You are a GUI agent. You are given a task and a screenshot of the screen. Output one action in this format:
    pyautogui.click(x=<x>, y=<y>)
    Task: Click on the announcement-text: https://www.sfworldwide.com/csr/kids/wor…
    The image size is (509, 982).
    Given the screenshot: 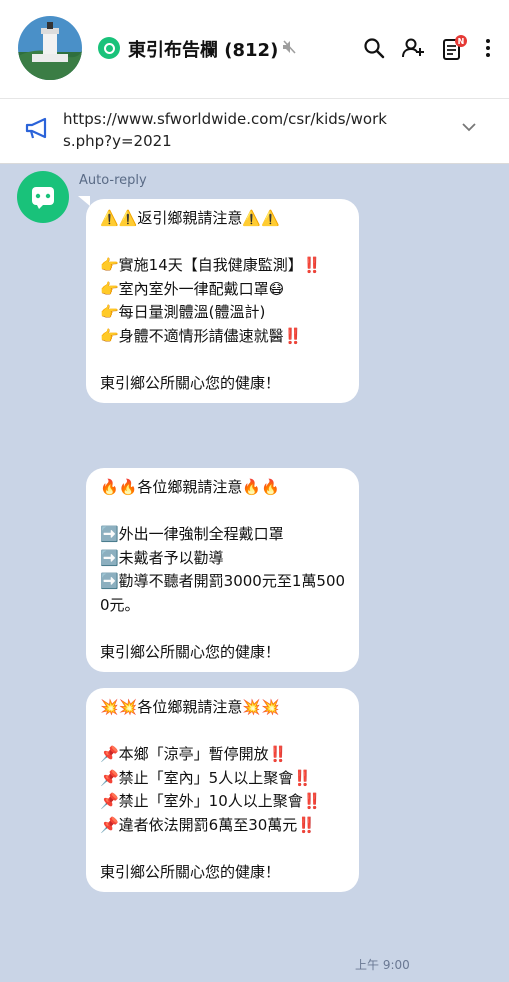 What is the action you would take?
    pyautogui.click(x=228, y=130)
    